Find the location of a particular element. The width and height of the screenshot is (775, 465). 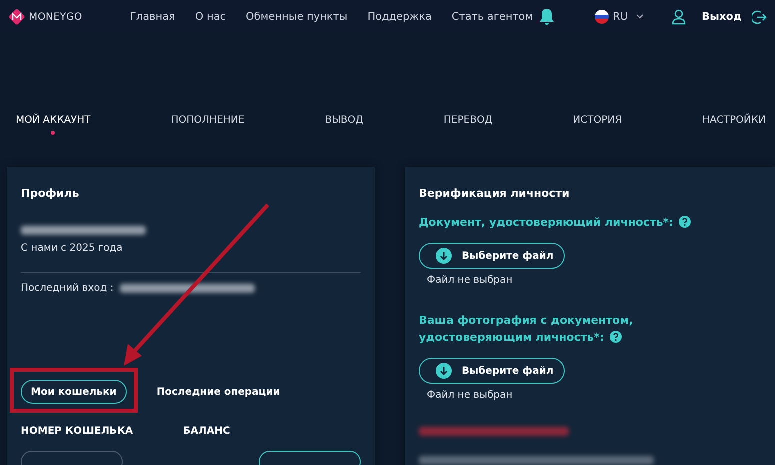

tab: ПОПОЛНЕНИЕ is located at coordinates (208, 125).